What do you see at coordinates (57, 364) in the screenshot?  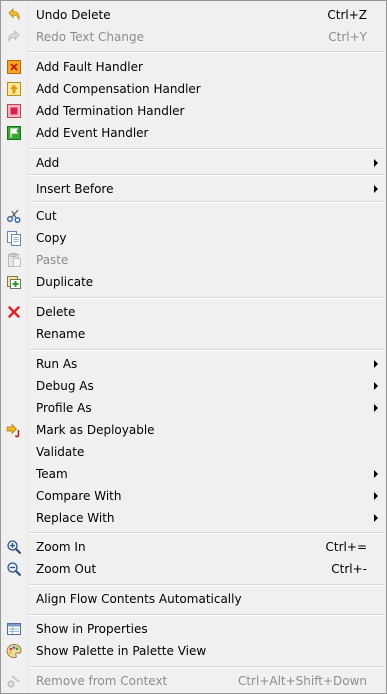 I see `menu-item-label: Run As` at bounding box center [57, 364].